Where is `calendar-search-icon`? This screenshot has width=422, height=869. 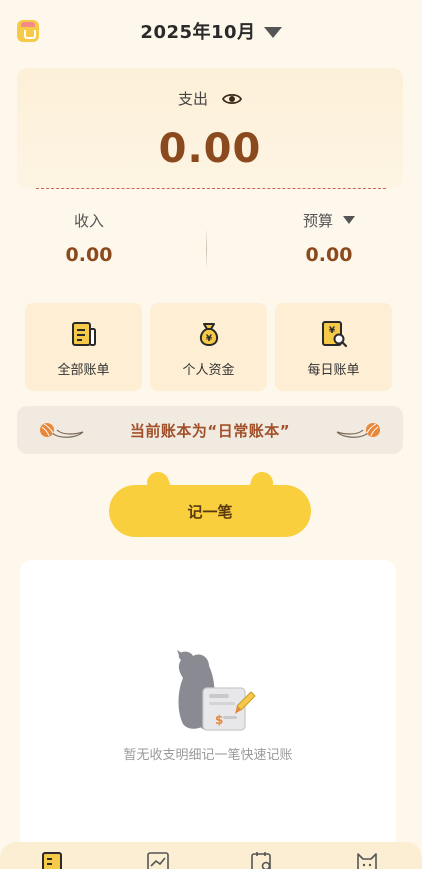 calendar-search-icon is located at coordinates (262, 859).